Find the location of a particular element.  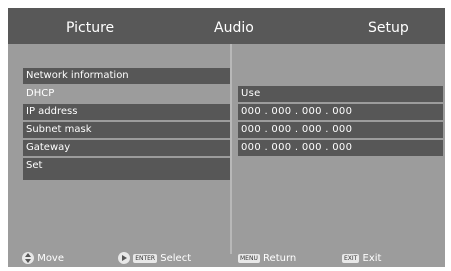

menu-item-subnet-mask: Subnet mask is located at coordinates (126, 130).